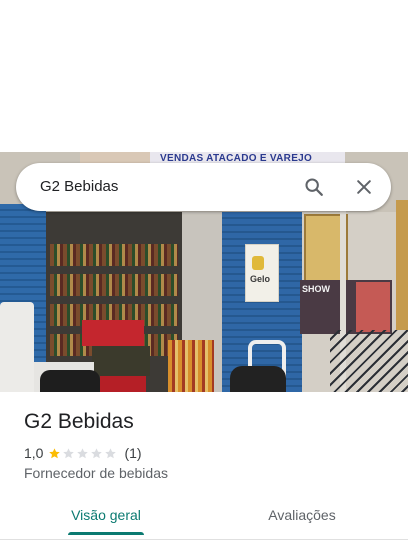  What do you see at coordinates (34, 453) in the screenshot?
I see `rating-value: 1,0` at bounding box center [34, 453].